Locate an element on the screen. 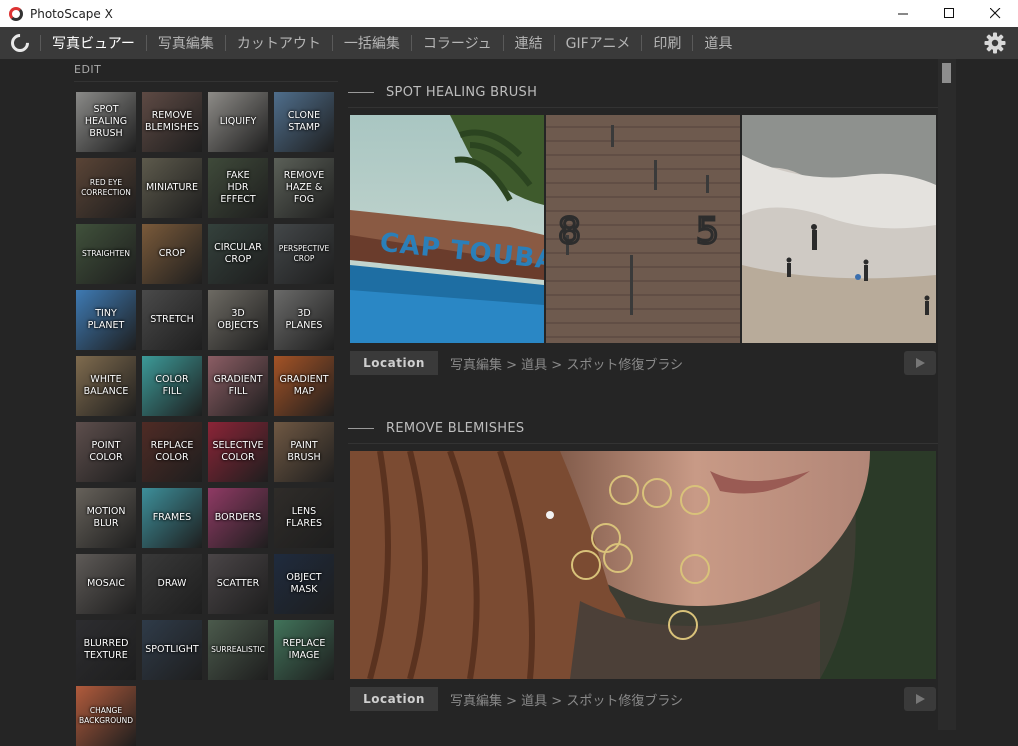 The width and height of the screenshot is (1018, 746). tool-tile: TINY PLANET is located at coordinates (106, 320).